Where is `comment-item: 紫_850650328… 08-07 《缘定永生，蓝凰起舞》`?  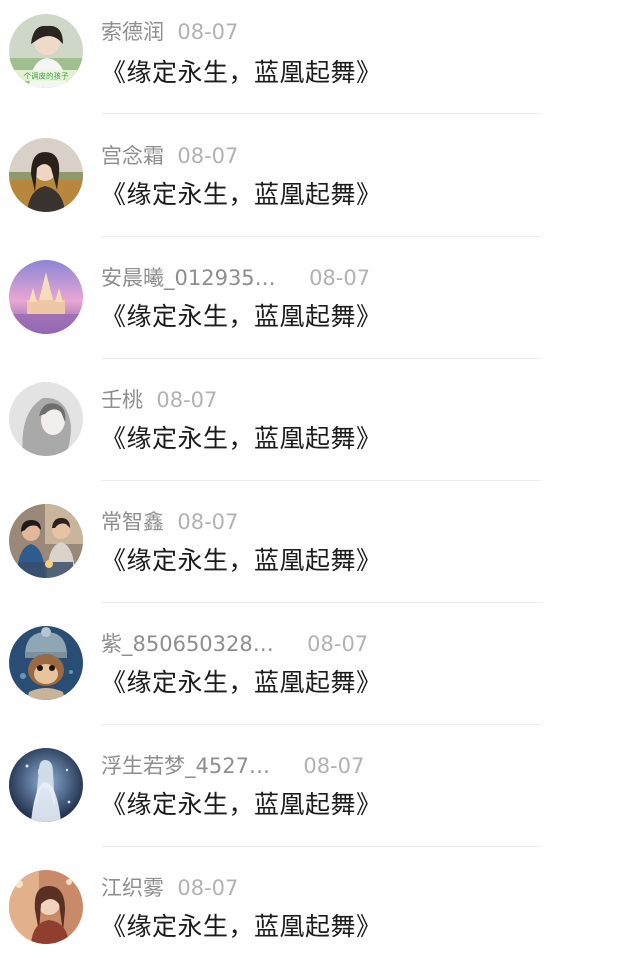
comment-item: 紫_850650328… 08-07 《缘定永生，蓝凰起舞》 is located at coordinates (320, 671).